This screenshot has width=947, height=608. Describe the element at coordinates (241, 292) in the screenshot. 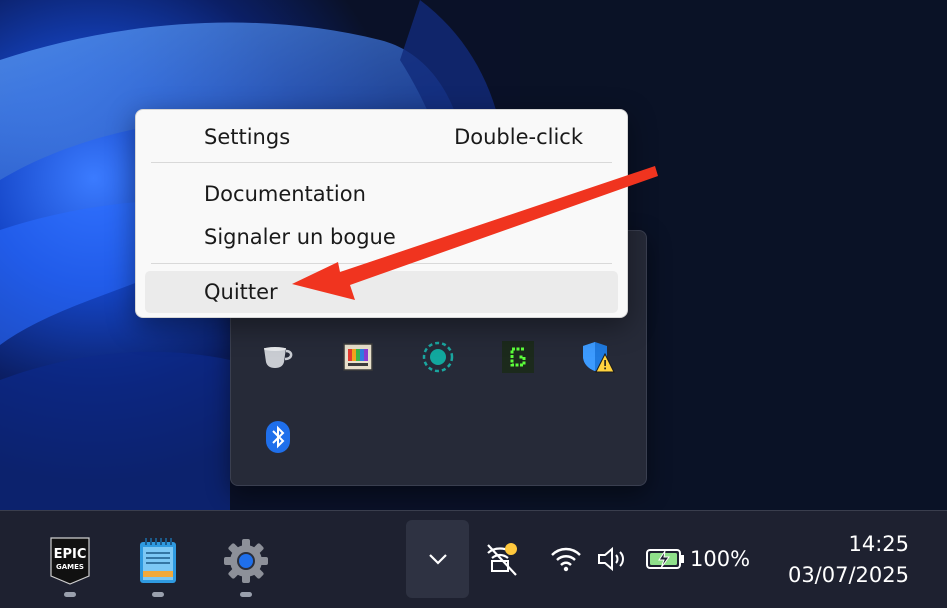

I see `menu-item-label: Quitter` at that location.